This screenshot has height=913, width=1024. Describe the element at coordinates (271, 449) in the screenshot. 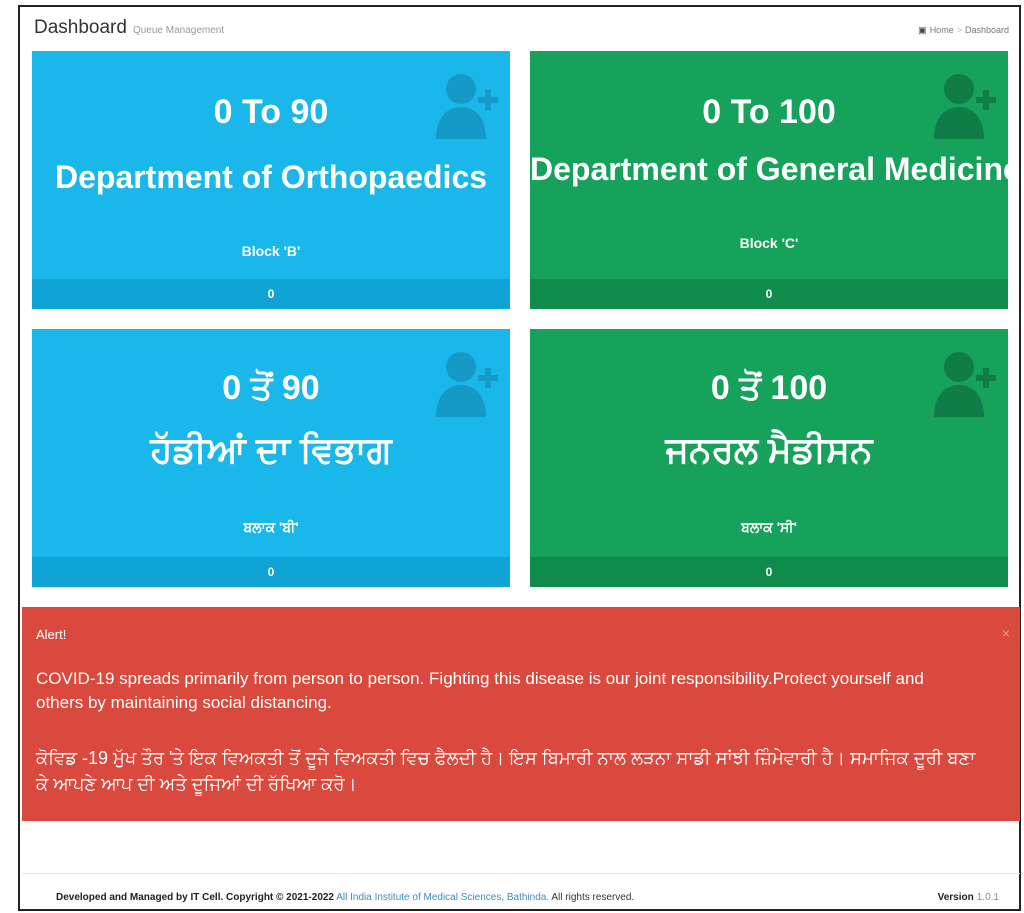

I see `tile-department: ਹੱਡੀਆਂ ਦਾ ਵਿਭਾਗ` at that location.